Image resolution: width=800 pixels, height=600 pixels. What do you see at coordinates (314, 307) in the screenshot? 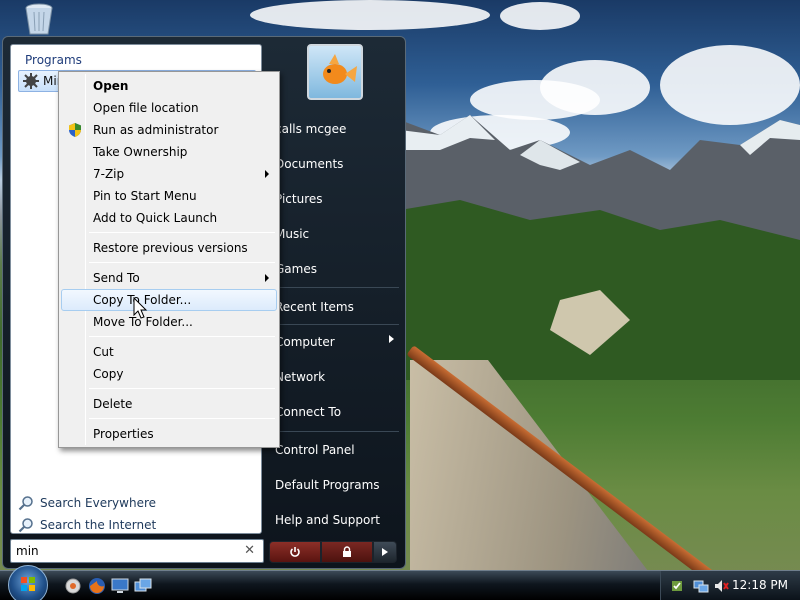
I see `recent-items-link: Recent Items` at bounding box center [314, 307].